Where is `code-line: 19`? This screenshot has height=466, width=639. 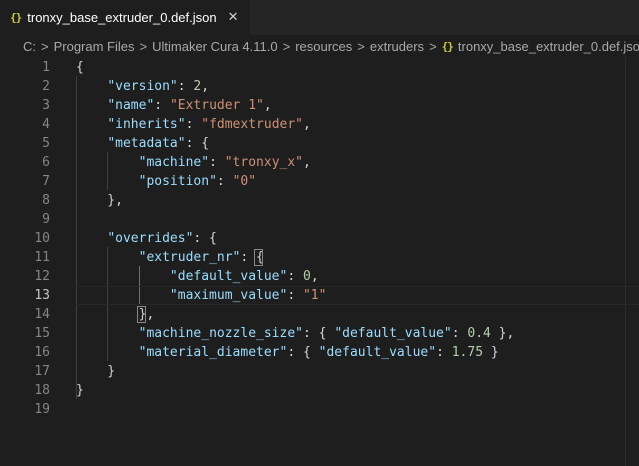 code-line: 19 is located at coordinates (319, 409).